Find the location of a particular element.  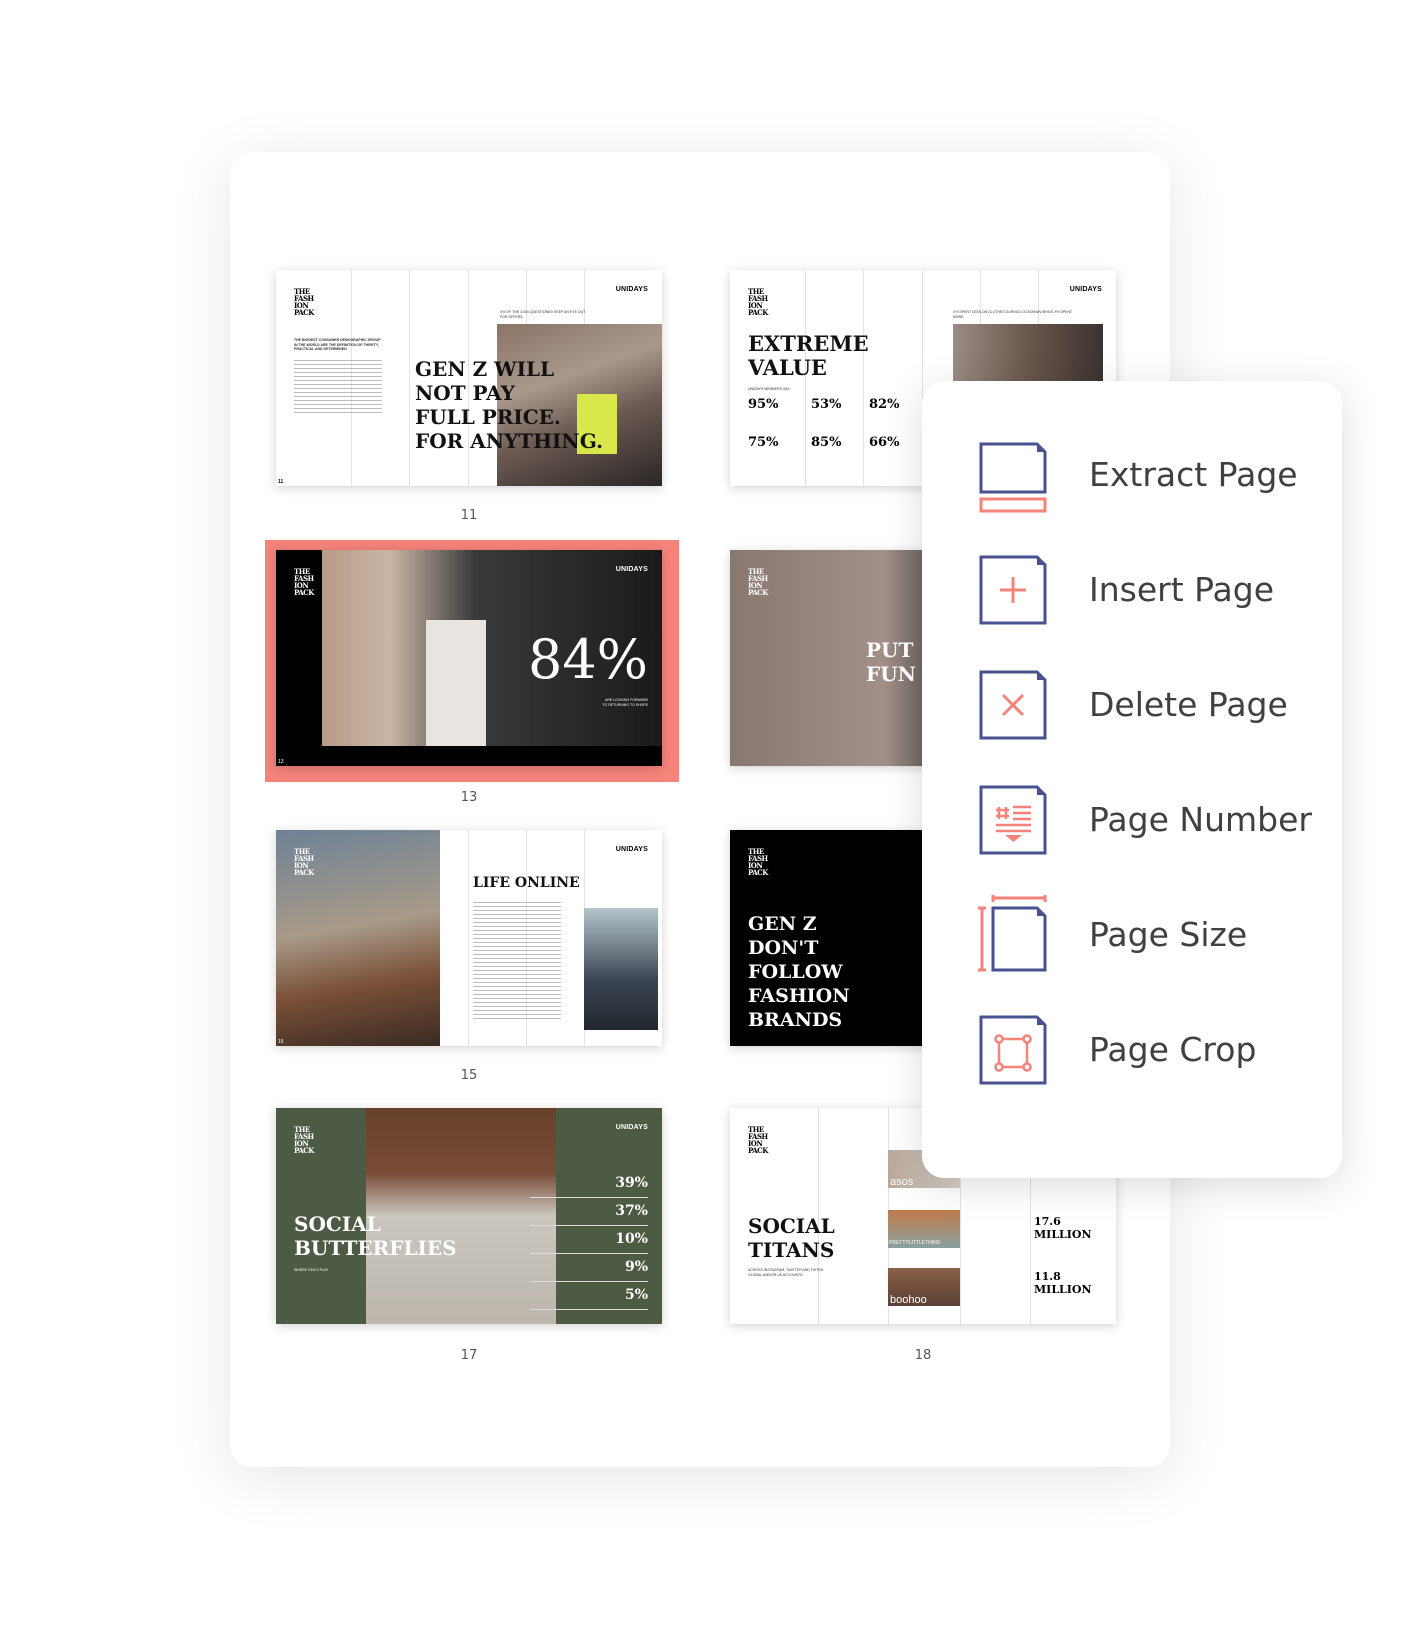

delete-page-icon is located at coordinates (1013, 704).